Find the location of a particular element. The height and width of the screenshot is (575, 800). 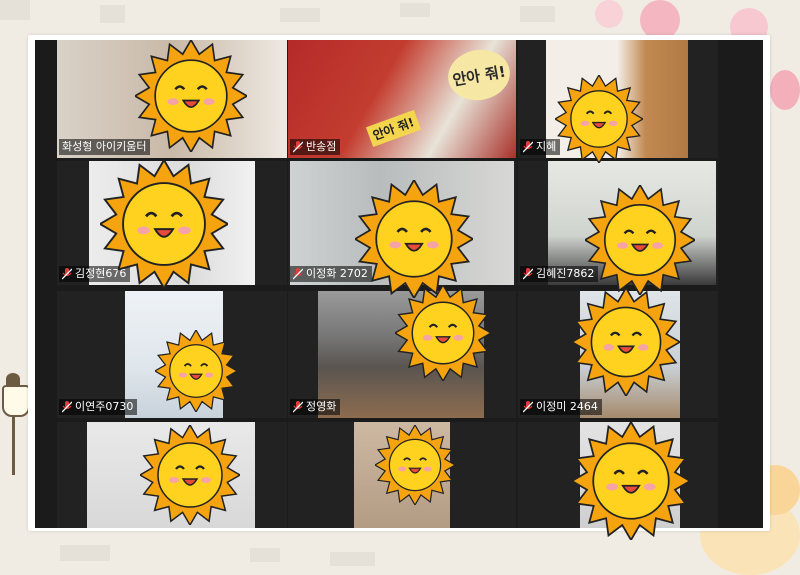

participant-name: 정영화 is located at coordinates (321, 406).